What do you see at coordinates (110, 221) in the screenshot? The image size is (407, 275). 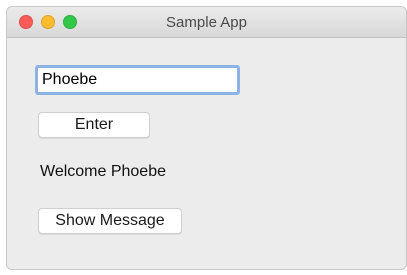 I see `show-message-button: Show Message` at bounding box center [110, 221].